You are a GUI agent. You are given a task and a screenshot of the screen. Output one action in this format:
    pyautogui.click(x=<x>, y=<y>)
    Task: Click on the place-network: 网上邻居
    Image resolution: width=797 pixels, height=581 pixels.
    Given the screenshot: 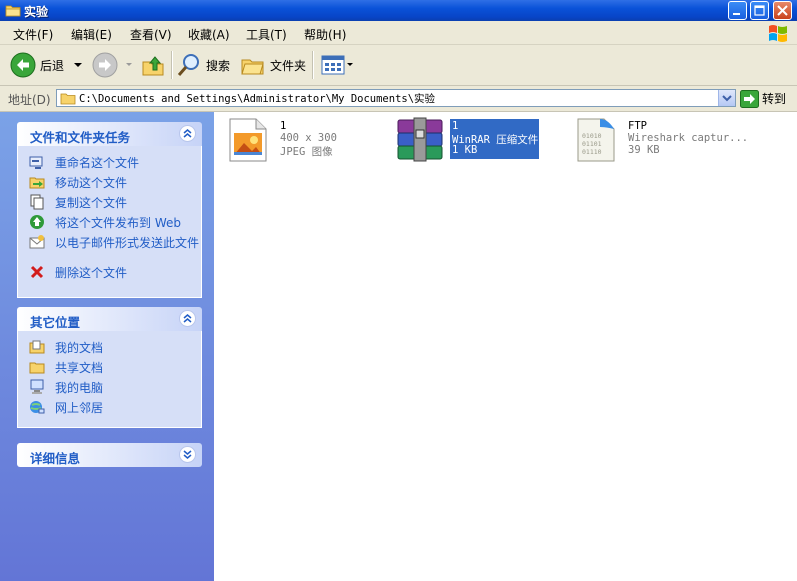 What is the action you would take?
    pyautogui.click(x=109, y=408)
    